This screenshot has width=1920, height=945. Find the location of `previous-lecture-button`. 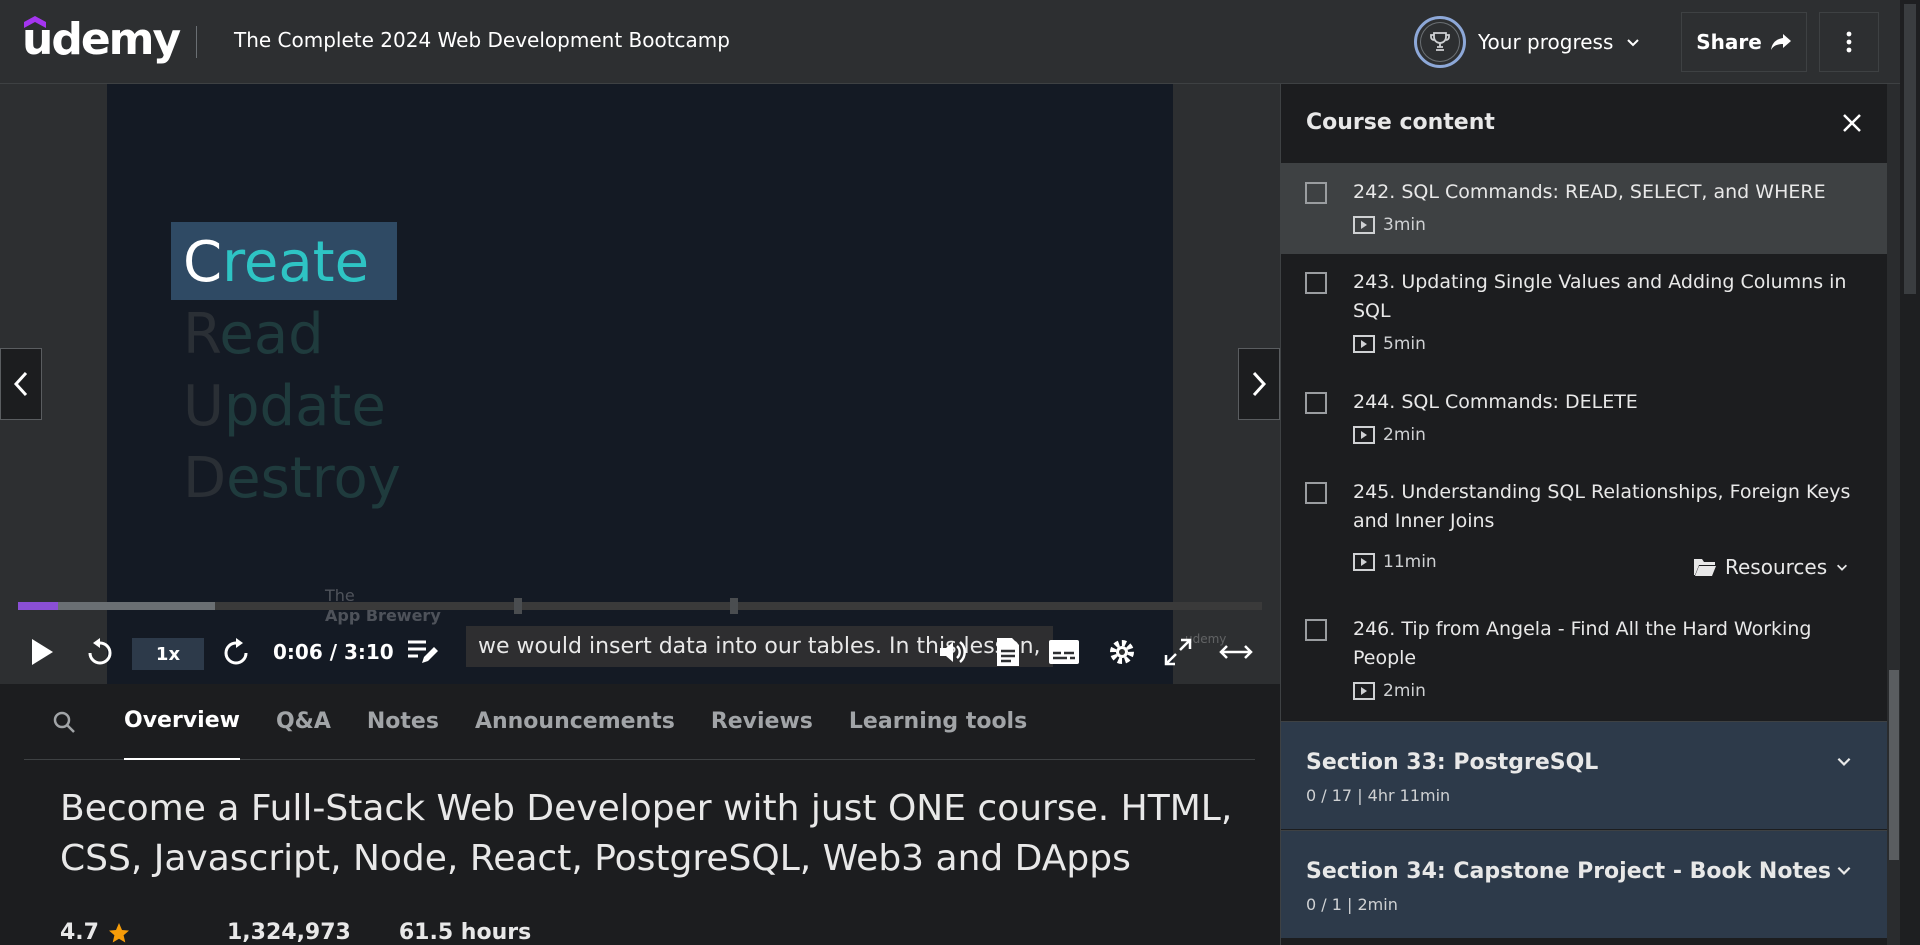

previous-lecture-button is located at coordinates (21, 384).